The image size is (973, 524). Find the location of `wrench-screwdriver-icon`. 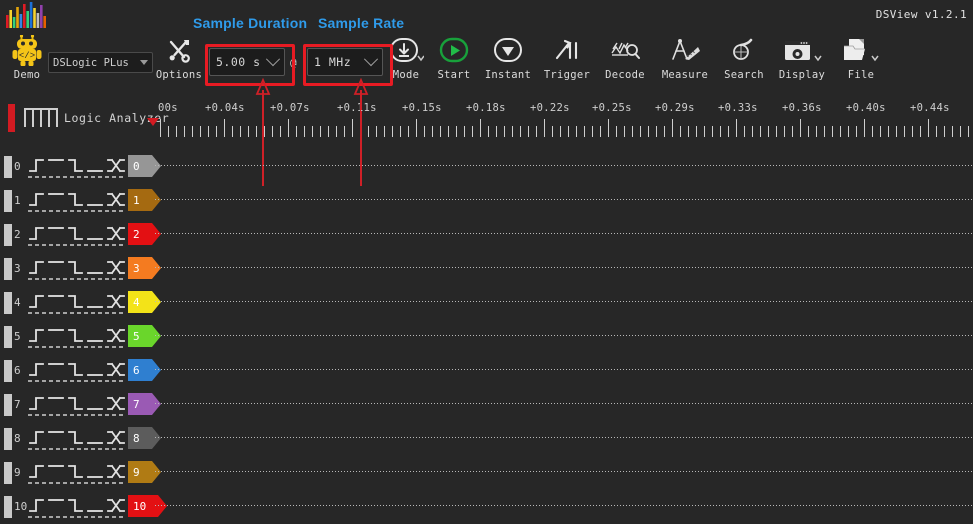

wrench-screwdriver-icon is located at coordinates (179, 51).